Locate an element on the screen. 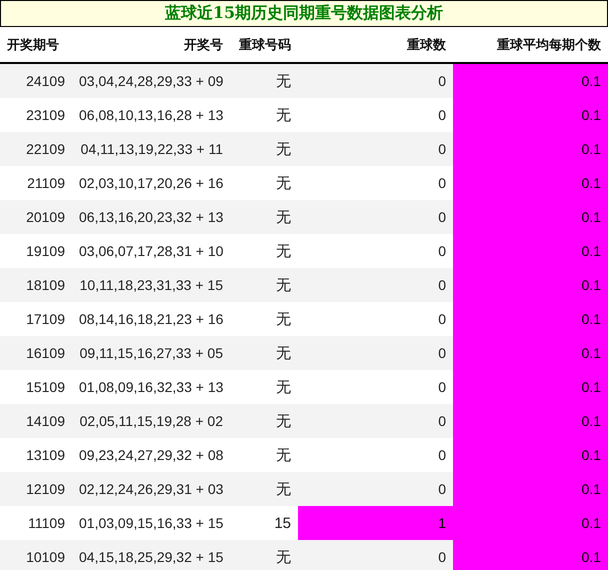  table-cell: 04,11,13,19,22,33 + 11 is located at coordinates (151, 149).